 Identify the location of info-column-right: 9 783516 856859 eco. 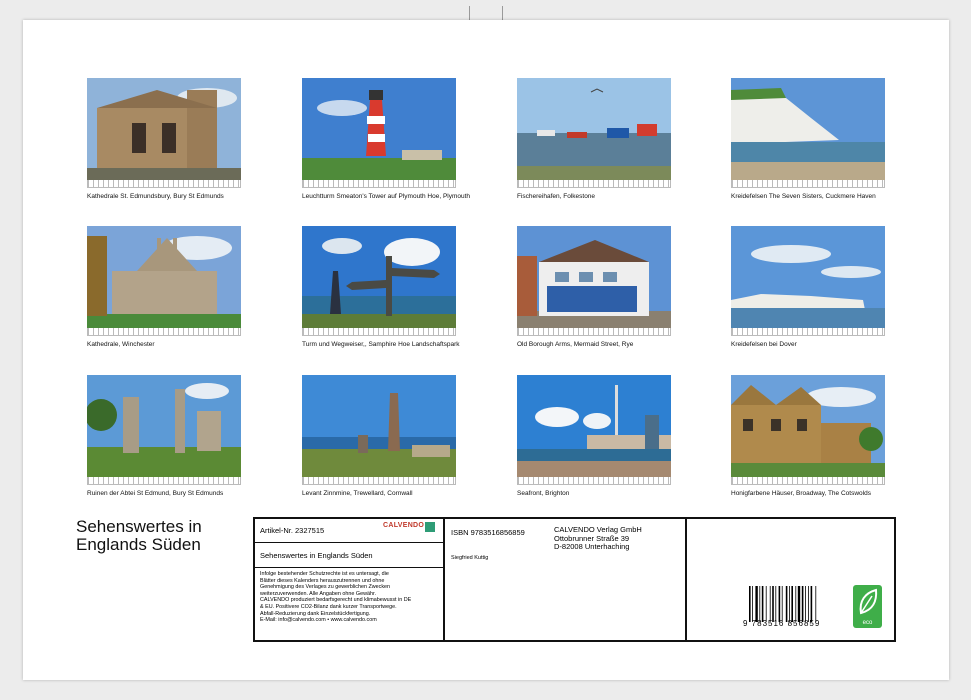
(790, 579).